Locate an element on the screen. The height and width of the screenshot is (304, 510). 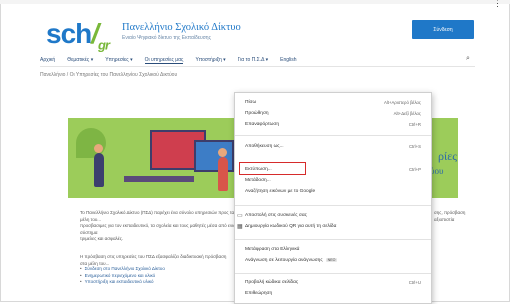
menu-item-back: Πίσω Alt+Αριστερό βέλος is located at coordinates (333, 103).